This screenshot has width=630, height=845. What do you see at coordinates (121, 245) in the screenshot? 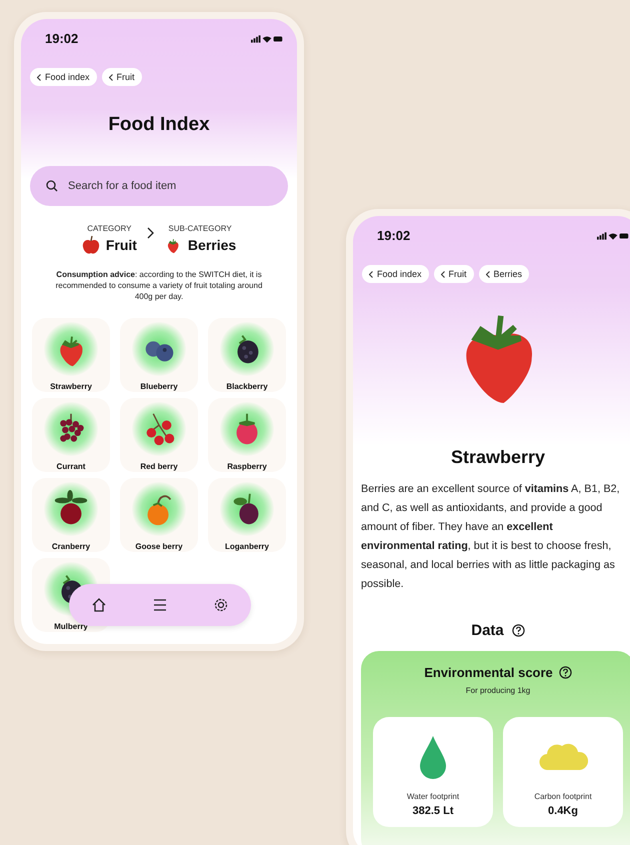
I see `category-value: Fruit` at bounding box center [121, 245].